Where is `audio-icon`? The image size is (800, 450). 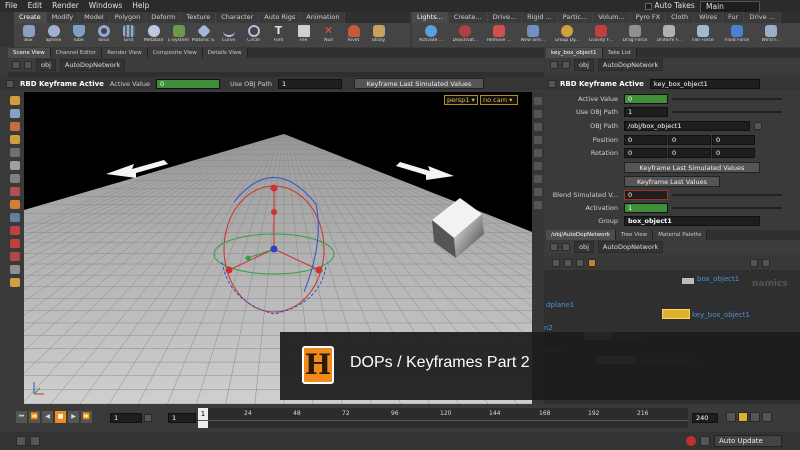
audio-icon is located at coordinates (755, 417).